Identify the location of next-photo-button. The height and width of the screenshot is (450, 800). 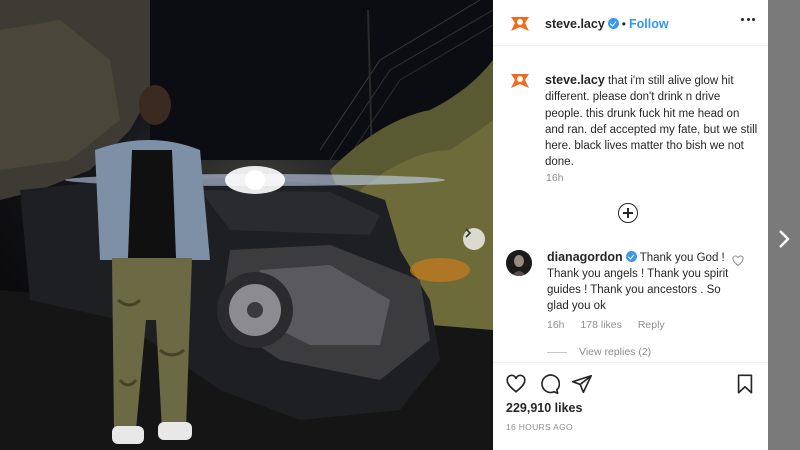
(474, 239).